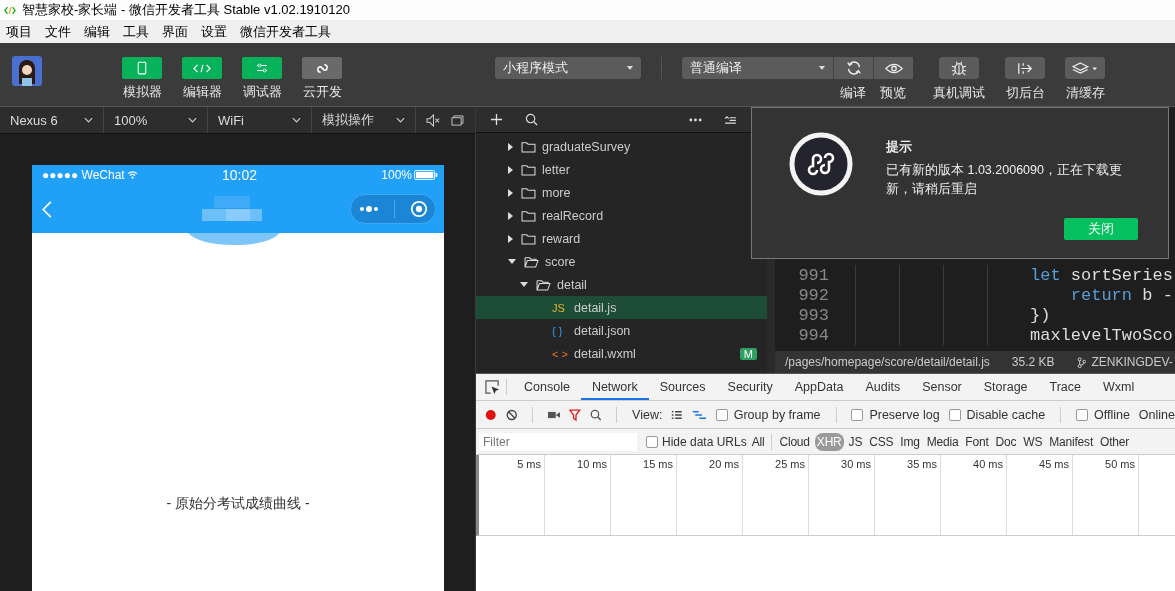 This screenshot has height=591, width=1175. What do you see at coordinates (813, 295) in the screenshot?
I see `line-number: 992` at bounding box center [813, 295].